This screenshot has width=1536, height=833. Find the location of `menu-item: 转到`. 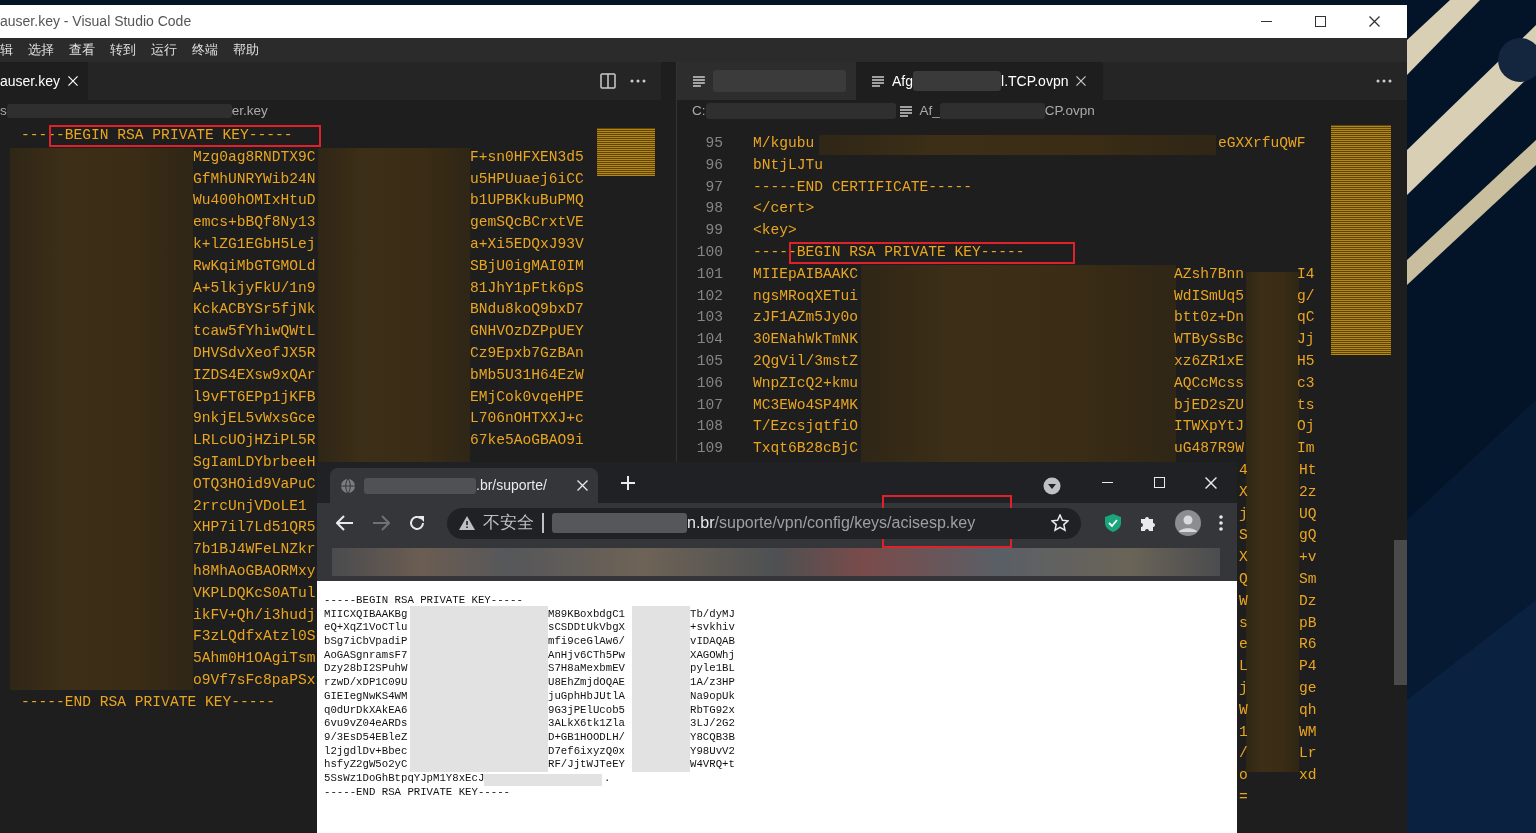

menu-item: 转到 is located at coordinates (123, 50).